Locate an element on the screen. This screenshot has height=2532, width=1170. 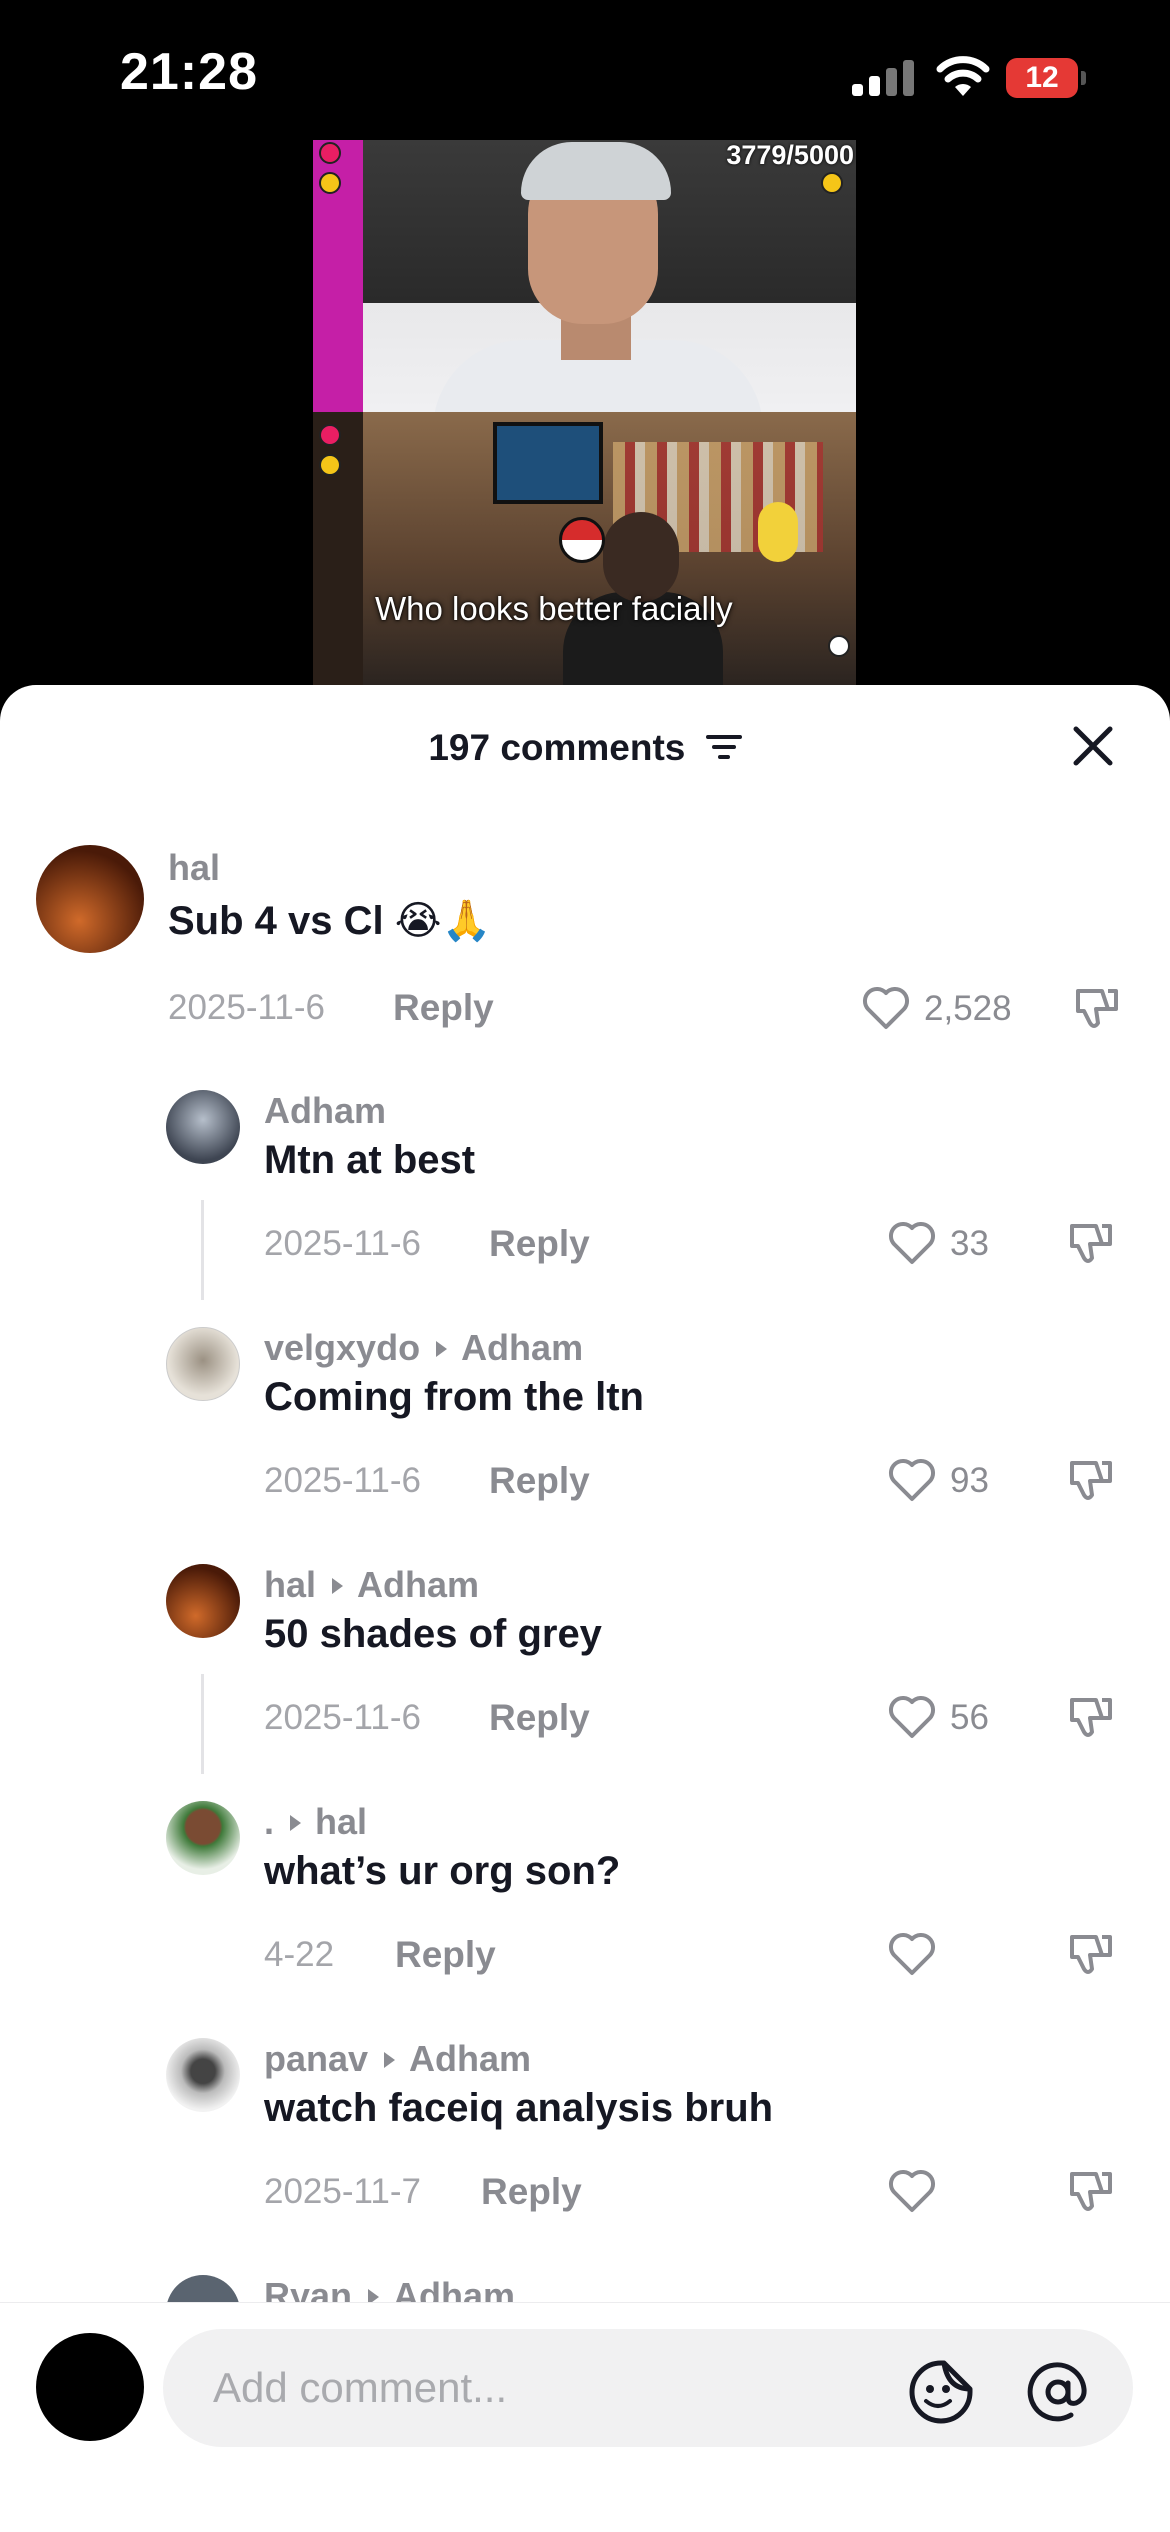
like-count: 2,528 is located at coordinates (968, 1008).